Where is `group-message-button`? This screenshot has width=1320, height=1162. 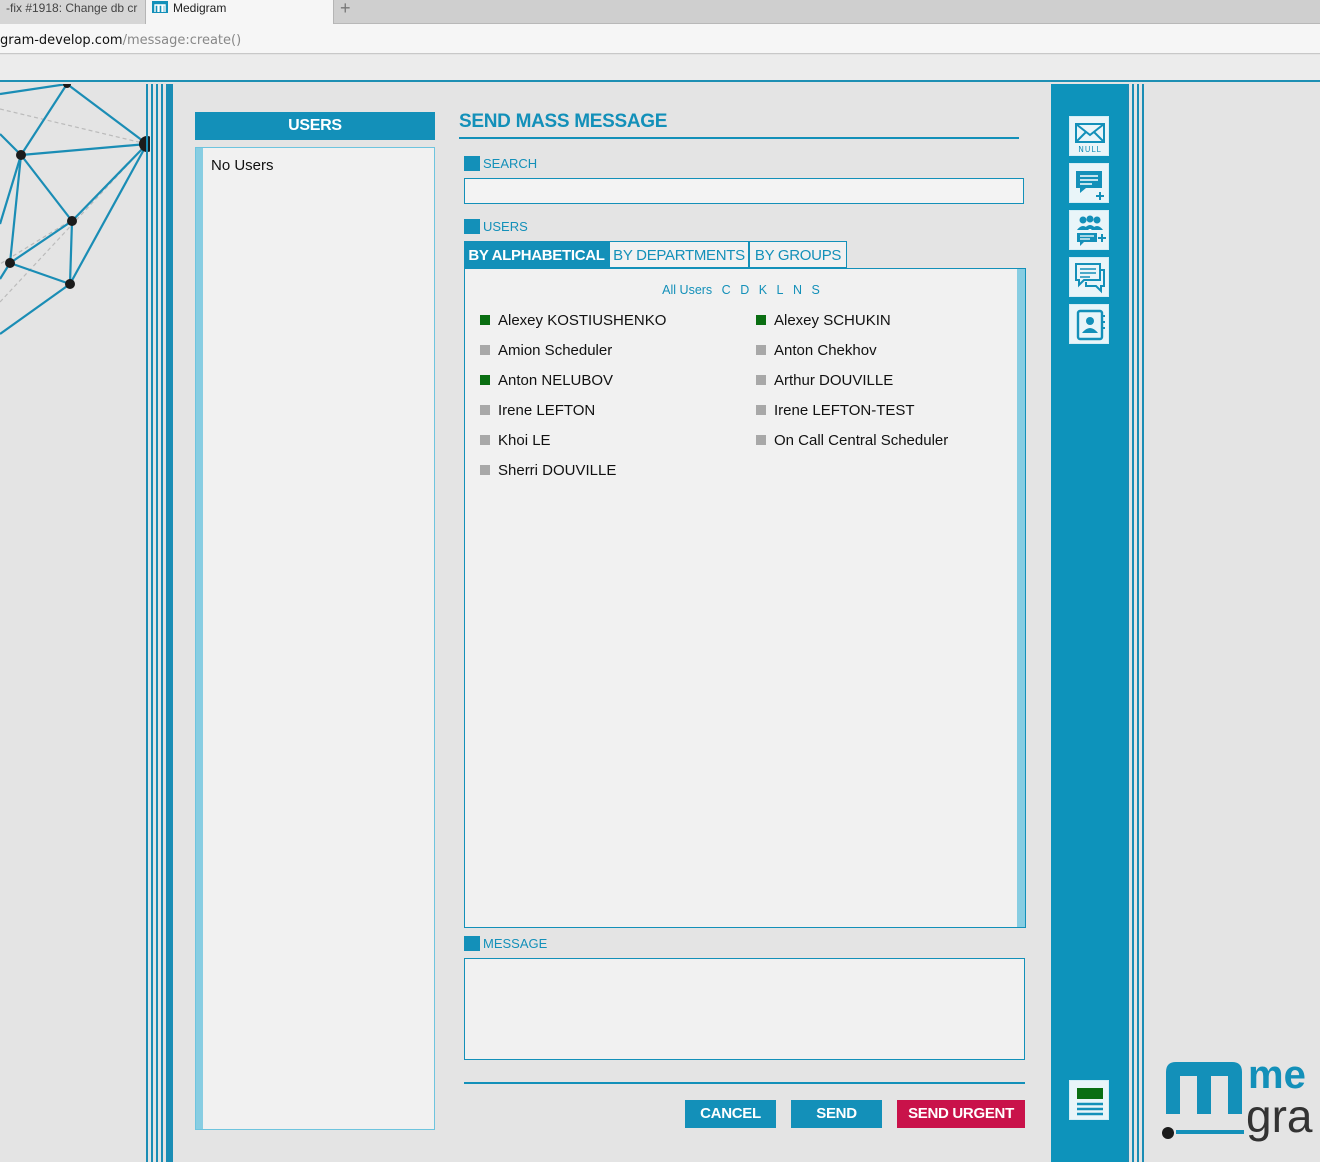 group-message-button is located at coordinates (1089, 230).